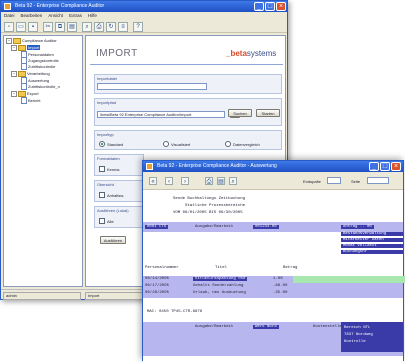  I want to click on save-icon: ▪, so click(33, 27).